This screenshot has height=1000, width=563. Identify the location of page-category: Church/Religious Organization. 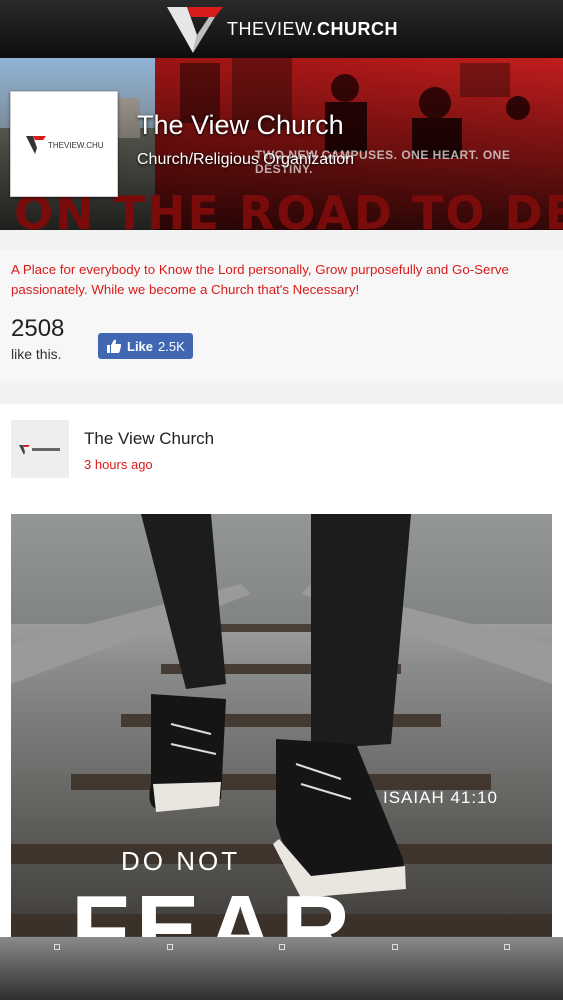
(245, 159).